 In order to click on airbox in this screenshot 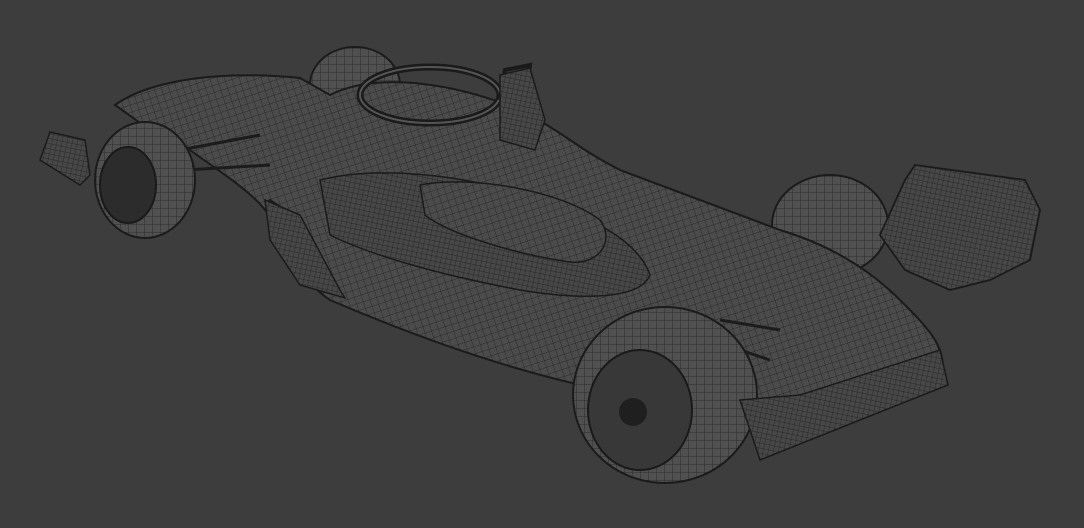, I will do `click(522, 109)`.